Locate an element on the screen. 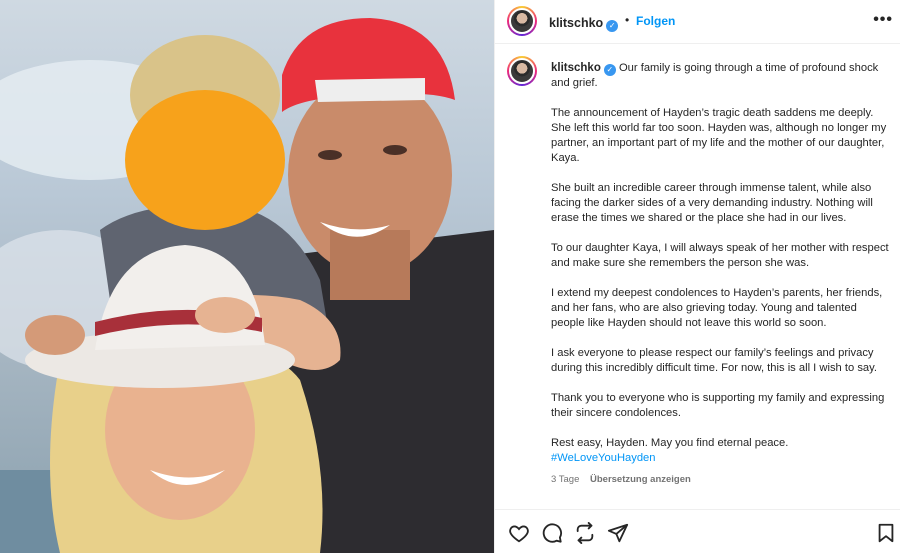 Image resolution: width=900 pixels, height=553 pixels. avatar is located at coordinates (522, 21).